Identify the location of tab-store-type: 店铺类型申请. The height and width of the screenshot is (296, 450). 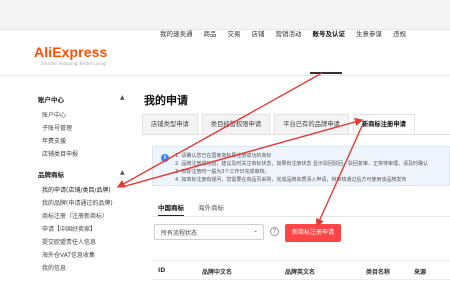
(170, 124).